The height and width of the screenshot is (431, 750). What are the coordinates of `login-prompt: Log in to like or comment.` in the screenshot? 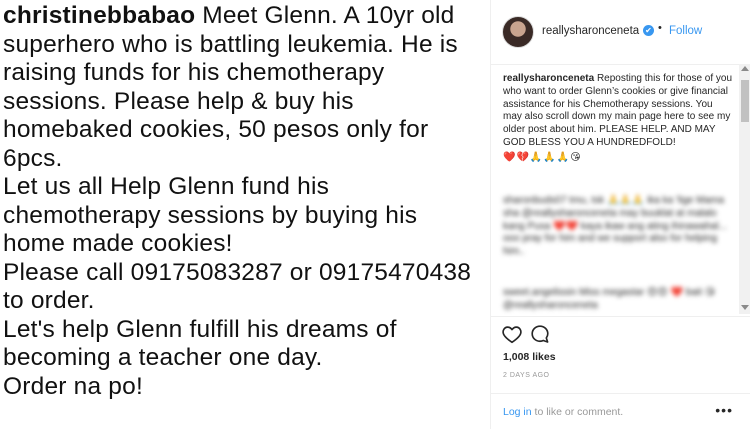 It's located at (563, 412).